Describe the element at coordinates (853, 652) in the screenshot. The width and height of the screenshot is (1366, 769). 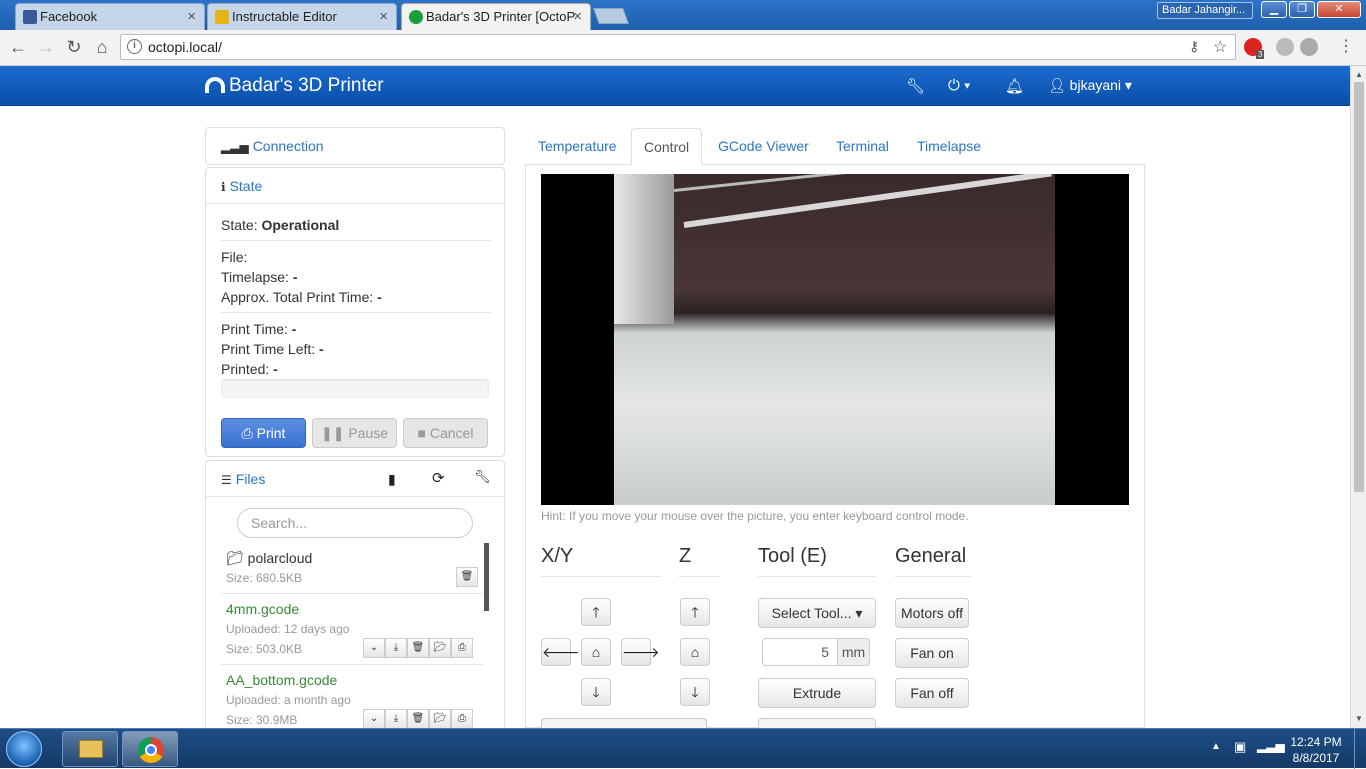
I see `extrude-unit: mm` at that location.